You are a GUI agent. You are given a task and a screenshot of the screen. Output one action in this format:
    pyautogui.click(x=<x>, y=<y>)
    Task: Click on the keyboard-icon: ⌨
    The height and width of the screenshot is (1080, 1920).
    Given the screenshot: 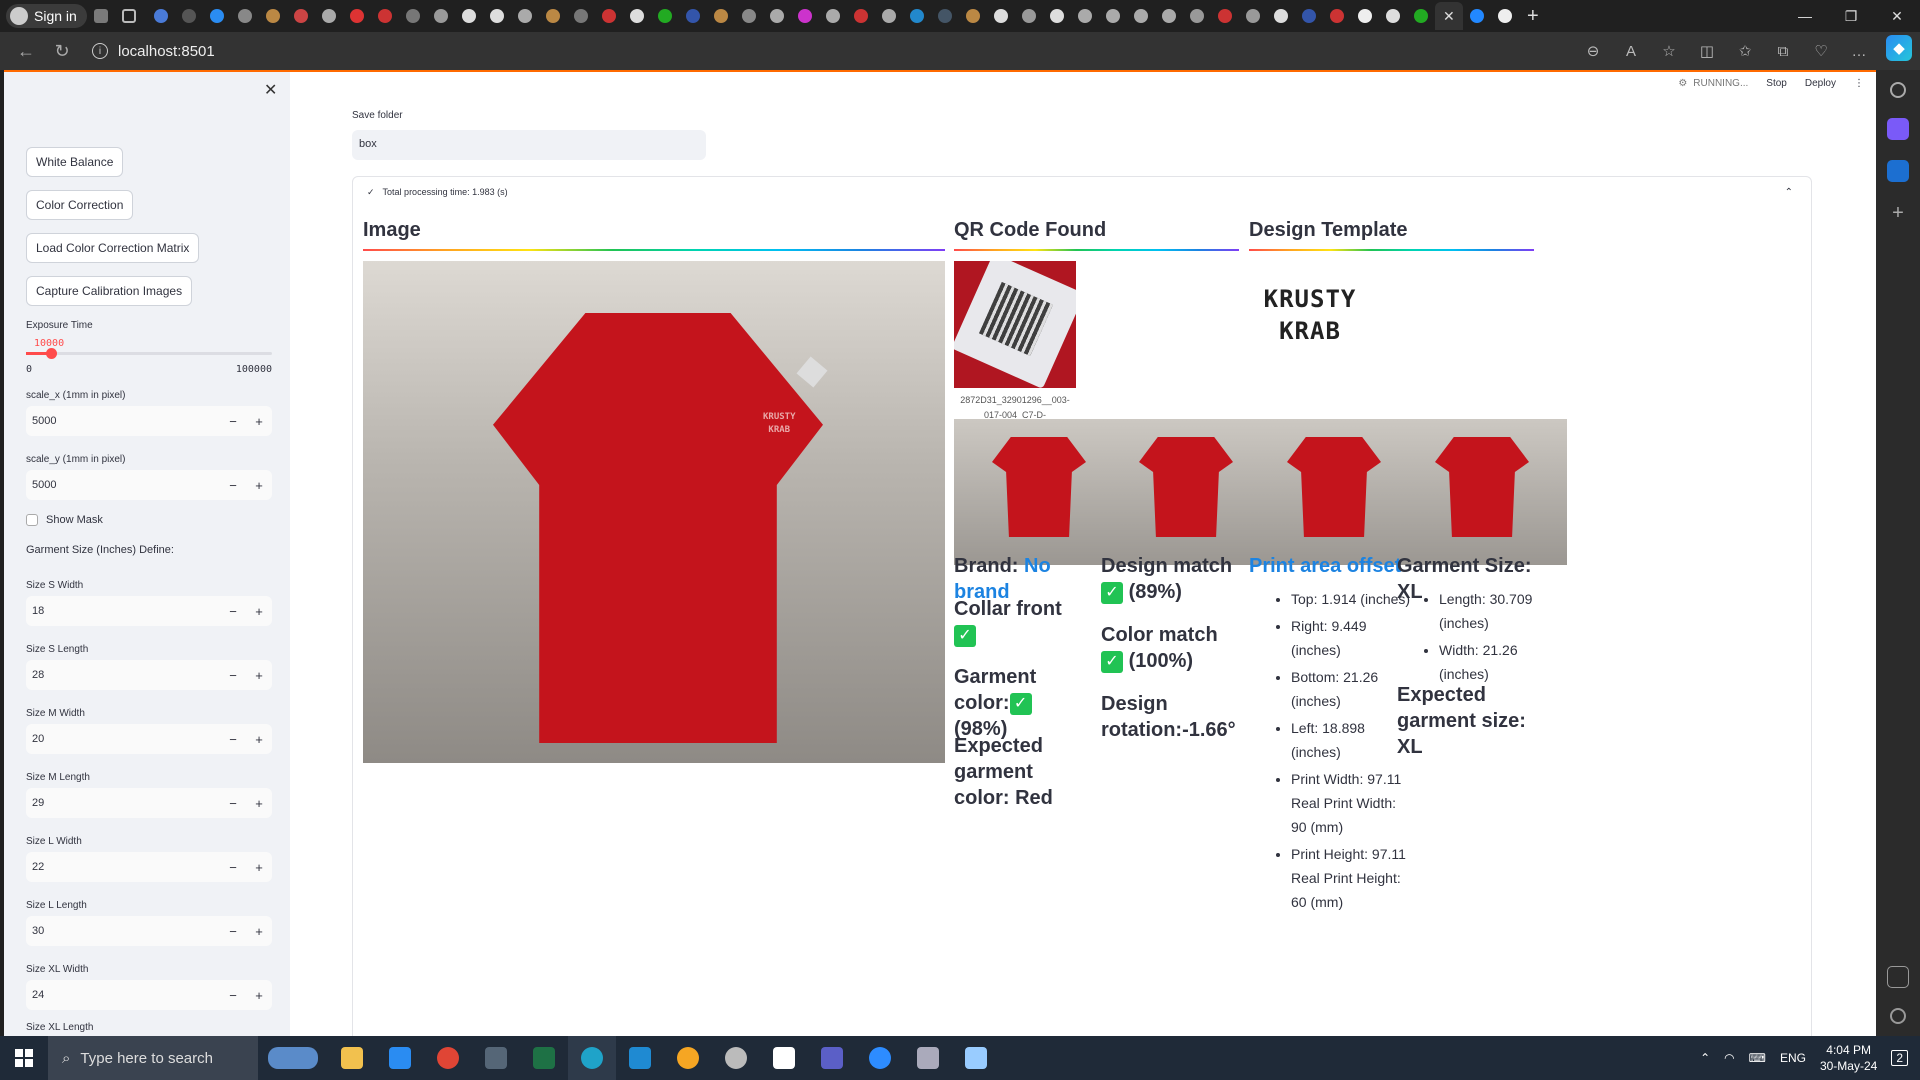 What is the action you would take?
    pyautogui.click(x=1757, y=1058)
    